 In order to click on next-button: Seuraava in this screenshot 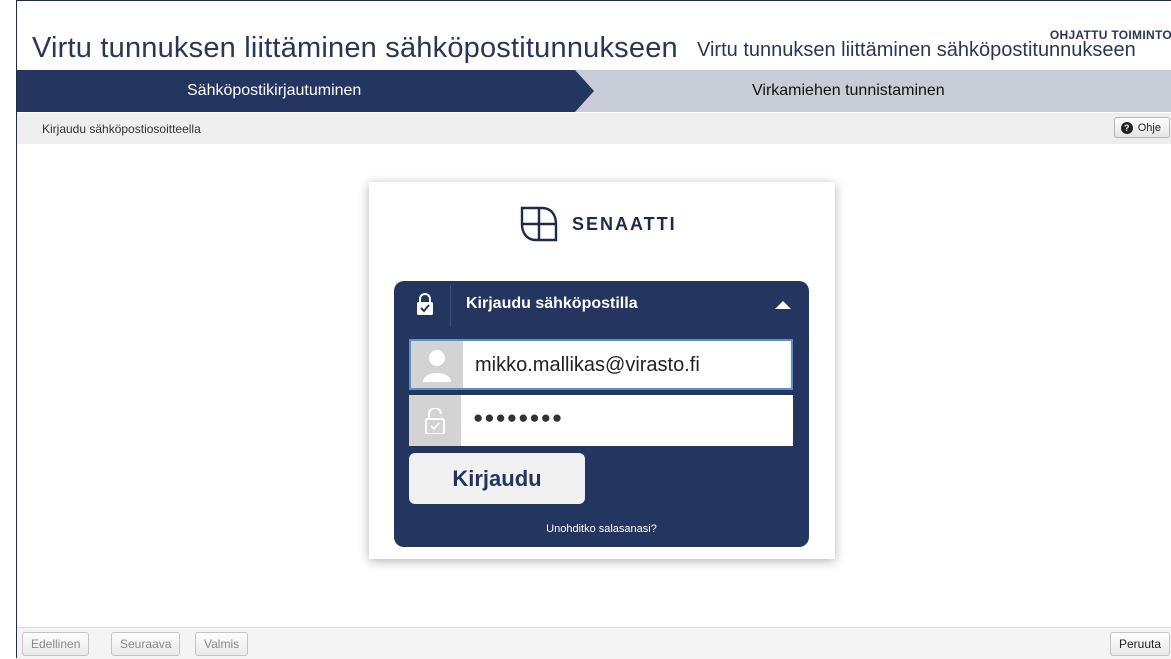, I will do `click(146, 644)`.